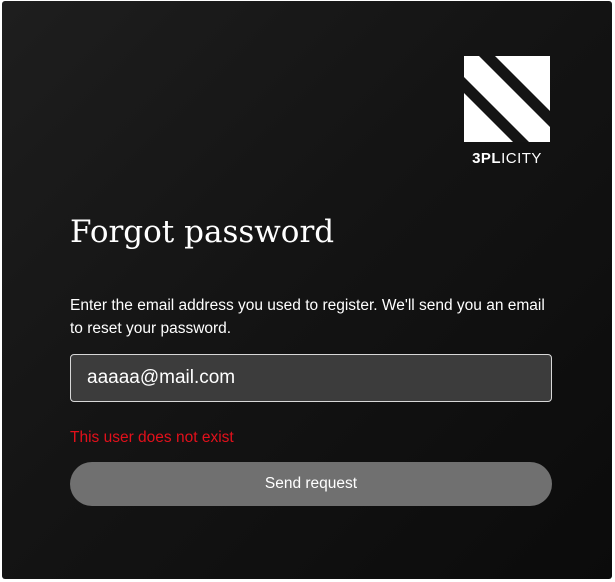 This screenshot has width=615, height=582. What do you see at coordinates (311, 378) in the screenshot?
I see `email-field` at bounding box center [311, 378].